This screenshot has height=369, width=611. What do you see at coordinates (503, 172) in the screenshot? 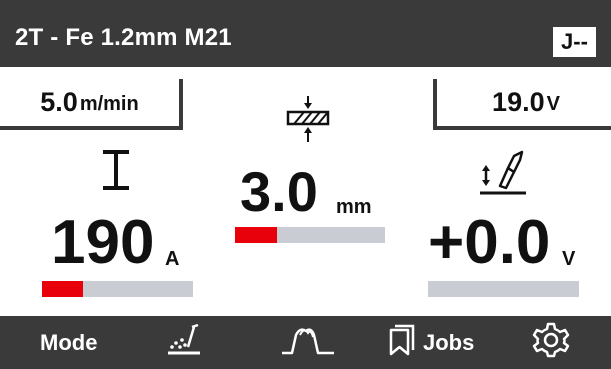
I see `torch-height-icon` at bounding box center [503, 172].